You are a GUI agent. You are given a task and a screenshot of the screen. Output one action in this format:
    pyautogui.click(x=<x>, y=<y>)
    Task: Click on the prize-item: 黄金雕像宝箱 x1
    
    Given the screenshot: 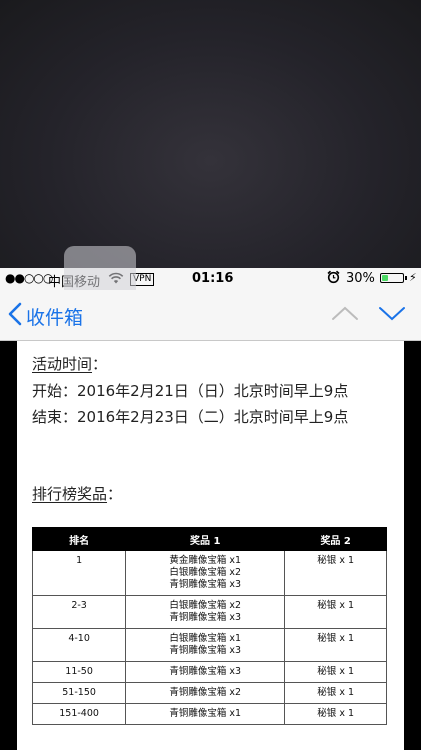 What is the action you would take?
    pyautogui.click(x=205, y=560)
    